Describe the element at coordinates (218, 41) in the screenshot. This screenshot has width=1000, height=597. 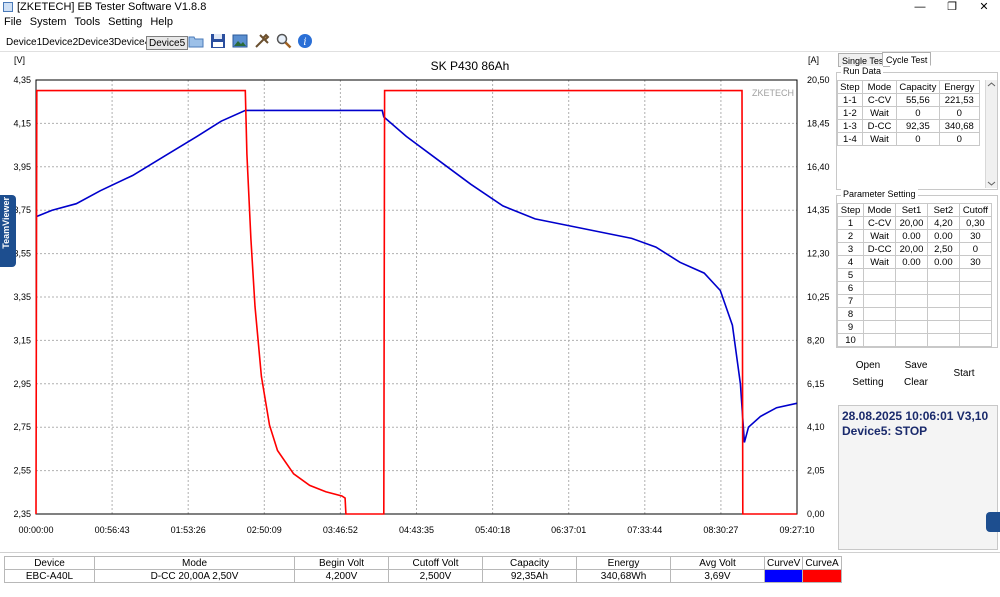
I see `save-icon` at that location.